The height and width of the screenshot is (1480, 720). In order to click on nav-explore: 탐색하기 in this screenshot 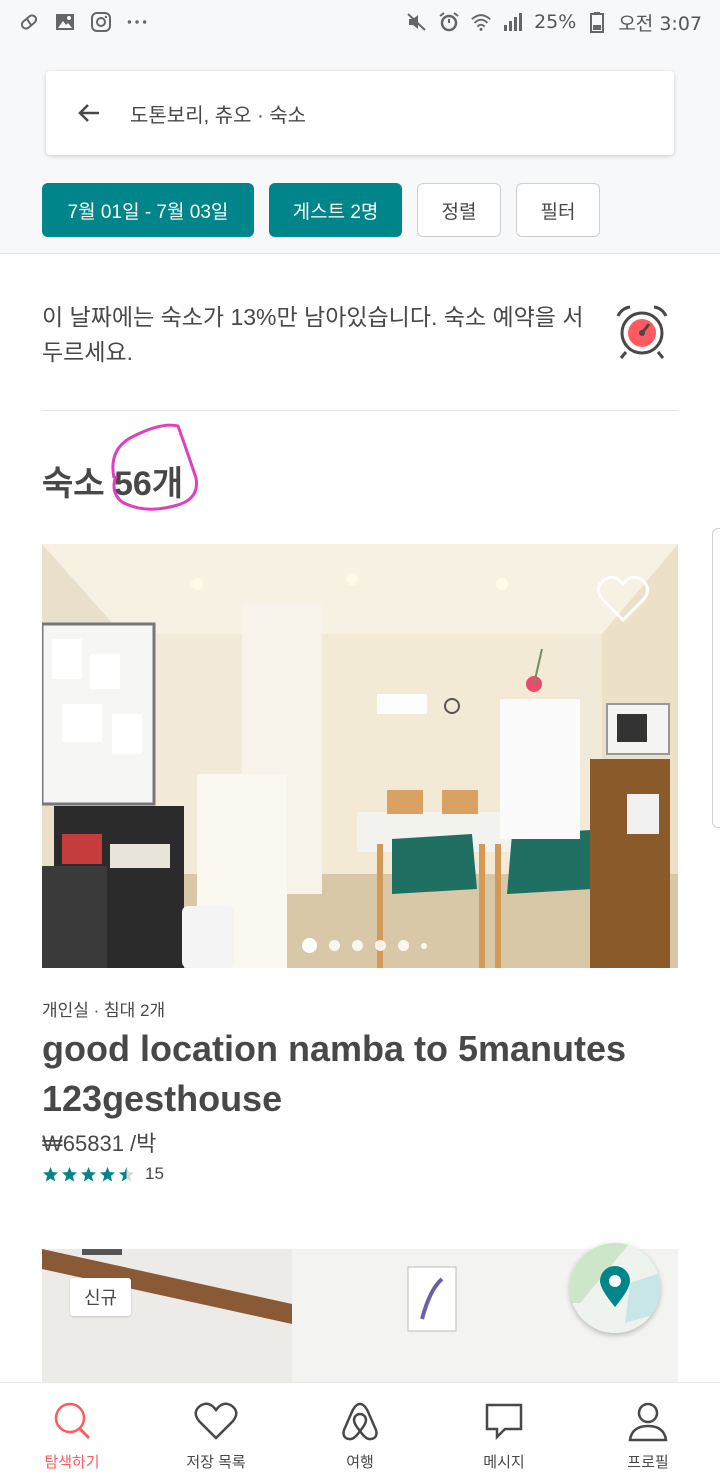, I will do `click(72, 1431)`.